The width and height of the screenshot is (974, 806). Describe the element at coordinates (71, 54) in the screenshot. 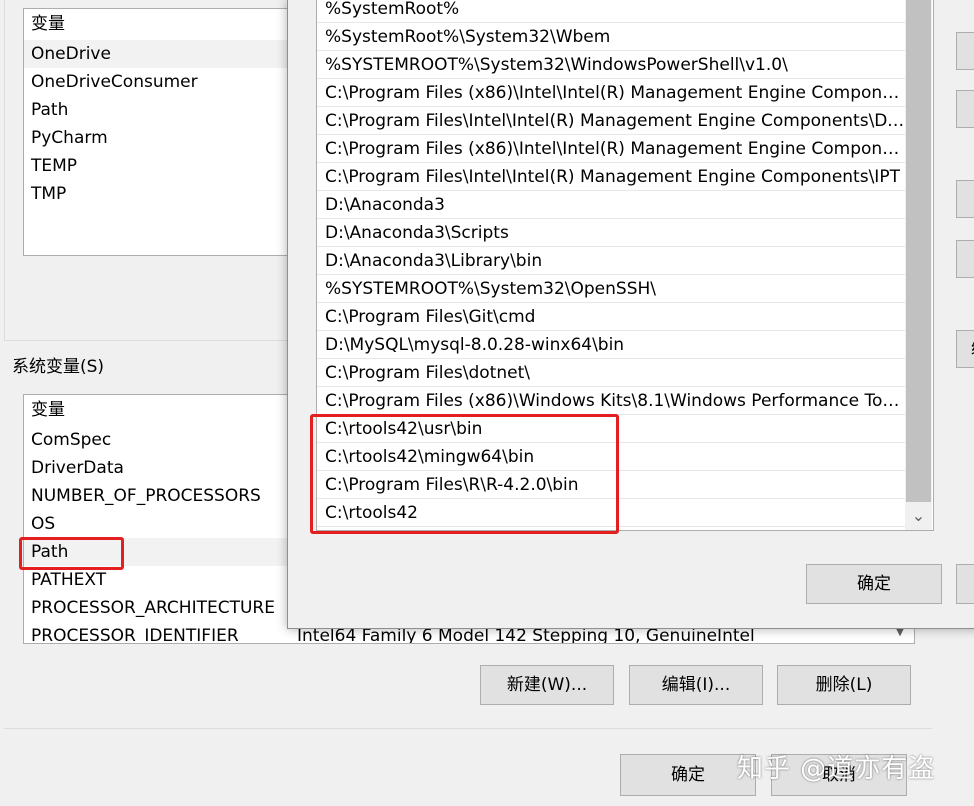

I see `user-var-onedrive: OneDrive` at that location.